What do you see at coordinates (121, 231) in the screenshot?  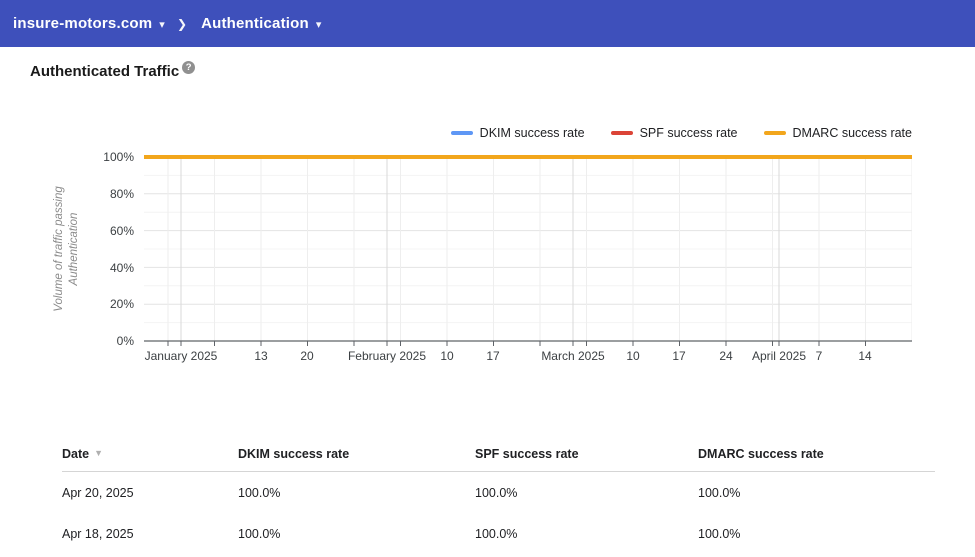 I see `y-tick-label: 60%` at bounding box center [121, 231].